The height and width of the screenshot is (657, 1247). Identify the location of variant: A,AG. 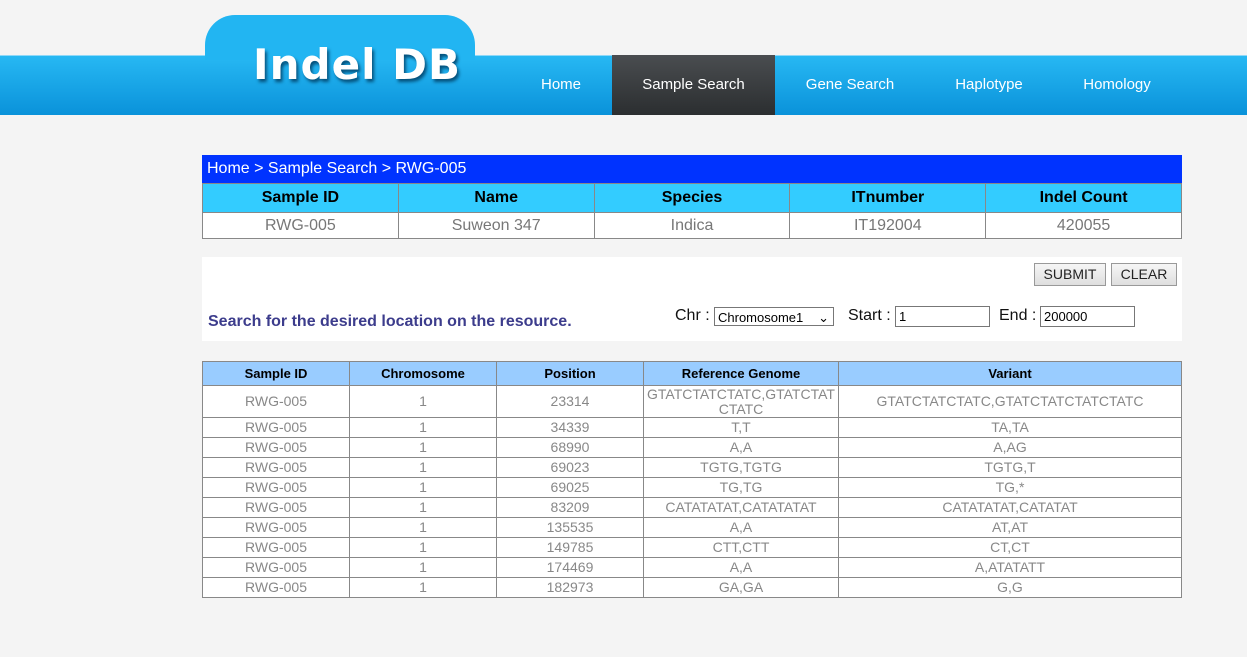
(1010, 447).